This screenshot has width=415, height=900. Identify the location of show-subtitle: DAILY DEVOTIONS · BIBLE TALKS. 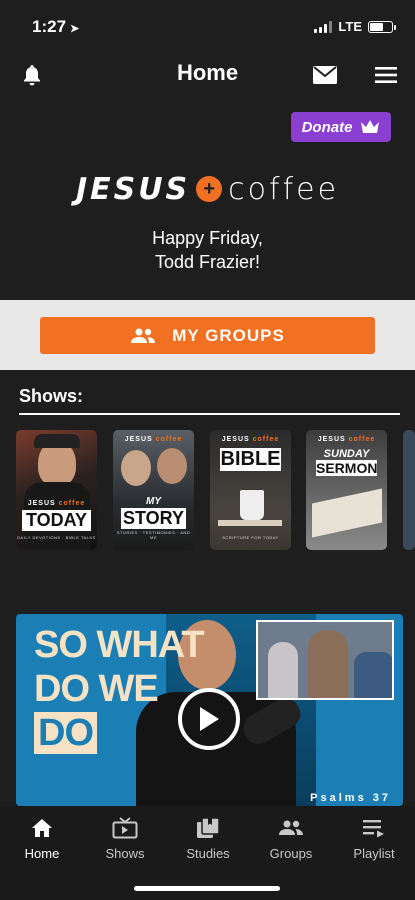
(56, 537).